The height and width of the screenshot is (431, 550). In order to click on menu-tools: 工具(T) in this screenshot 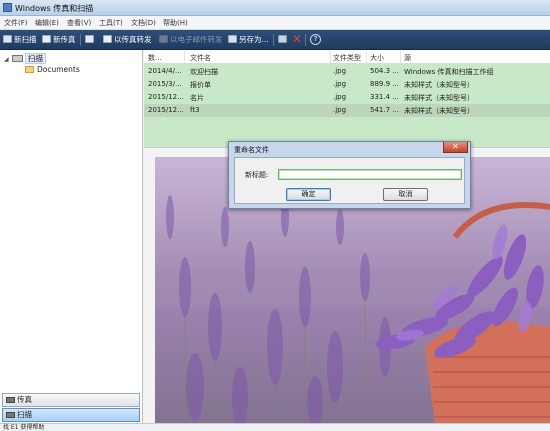, I will do `click(111, 23)`.